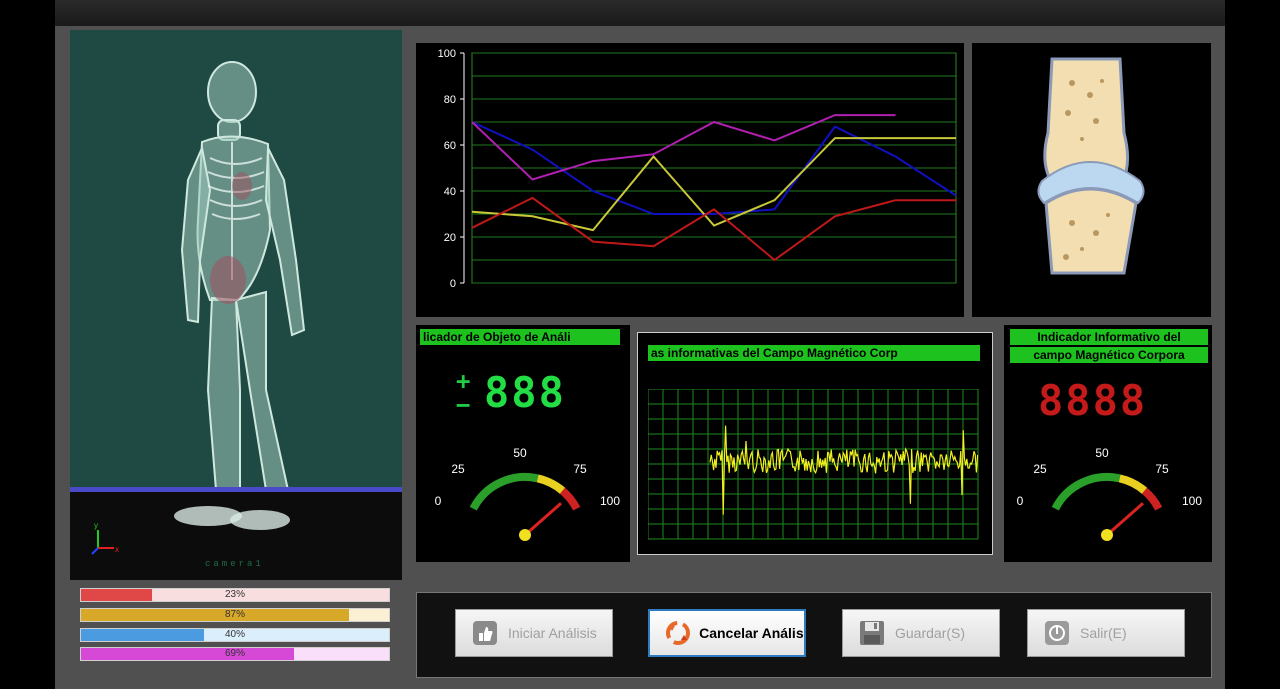  Describe the element at coordinates (450, 146) in the screenshot. I see `y-tick-label: 60` at that location.